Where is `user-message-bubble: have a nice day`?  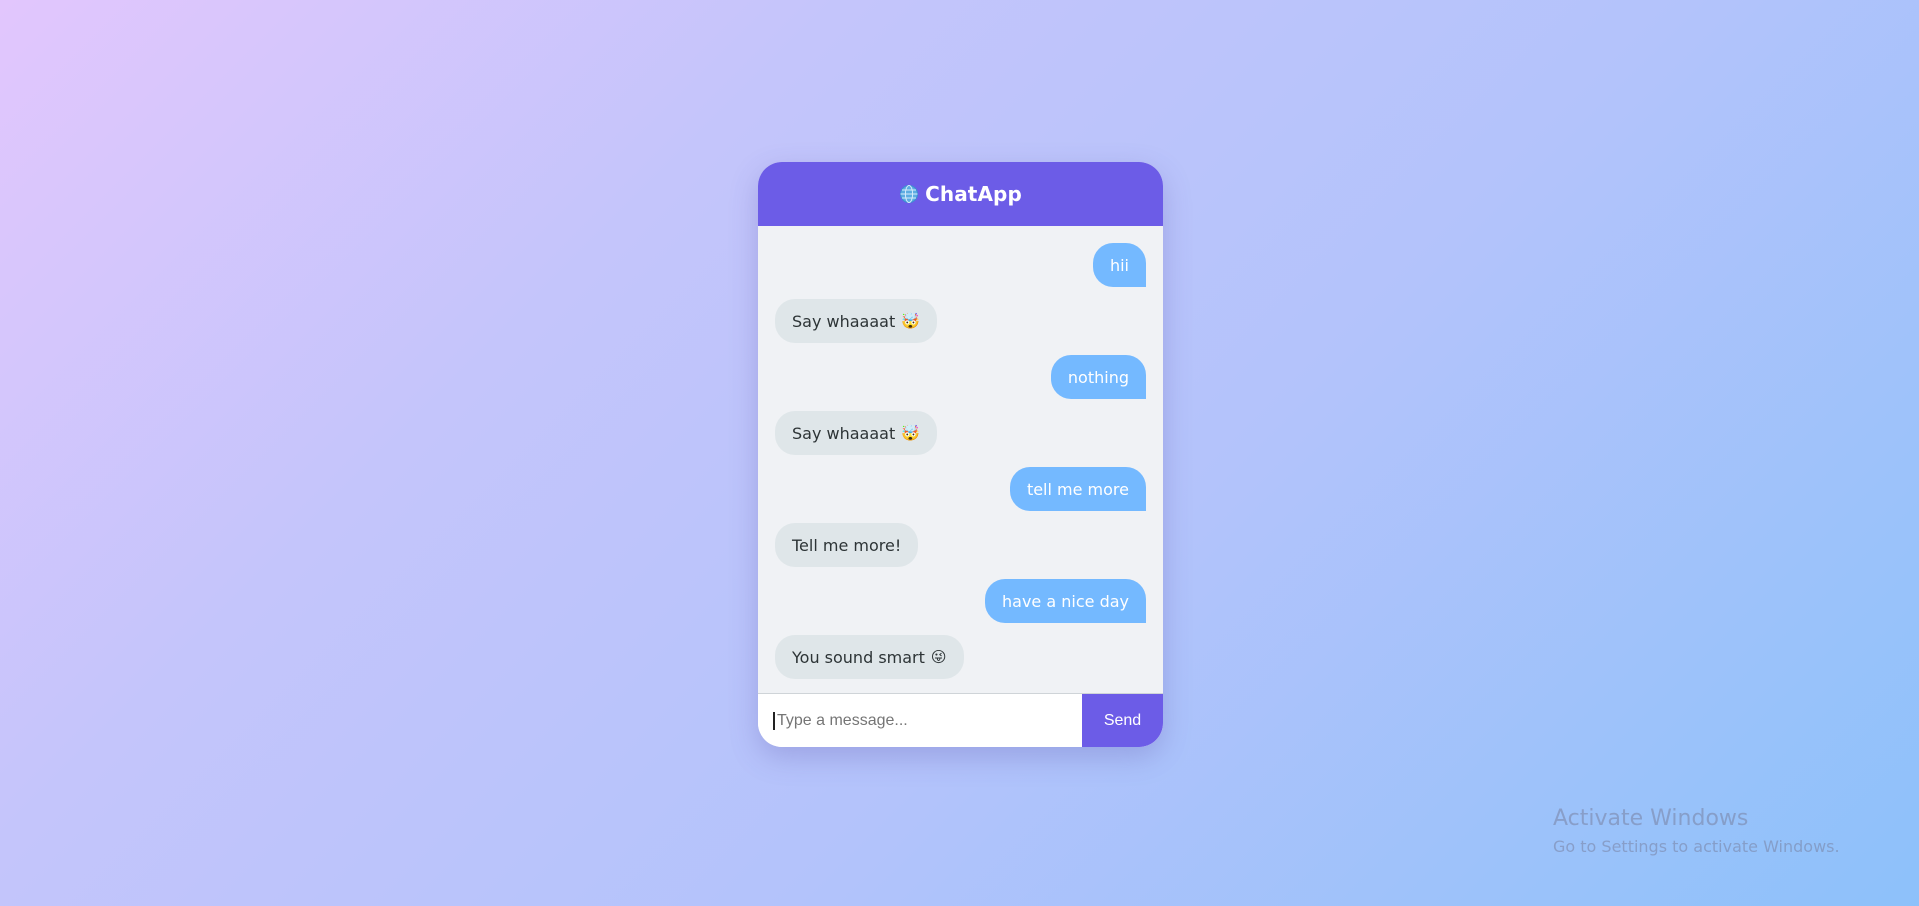 user-message-bubble: have a nice day is located at coordinates (1065, 601).